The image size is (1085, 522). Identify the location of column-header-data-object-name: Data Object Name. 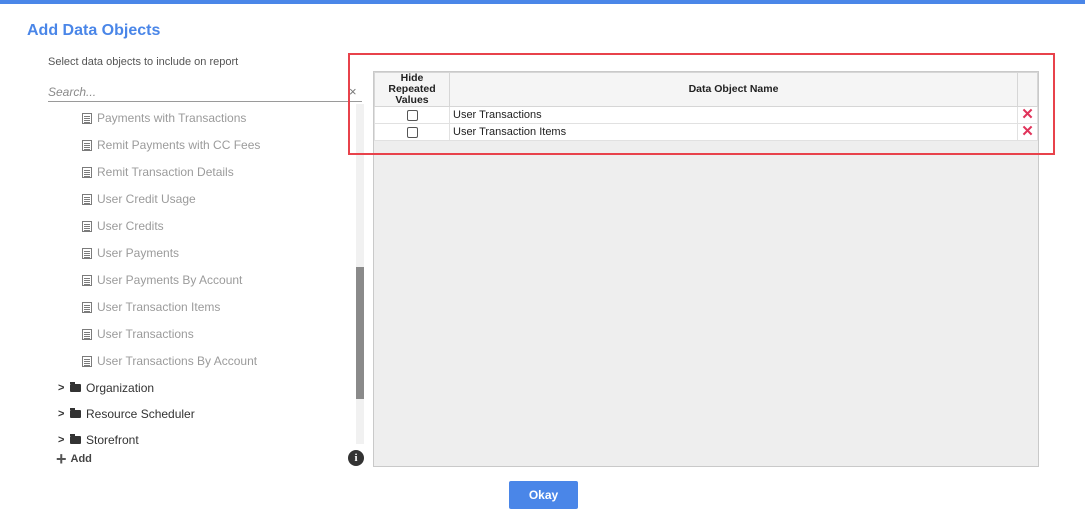
(733, 89).